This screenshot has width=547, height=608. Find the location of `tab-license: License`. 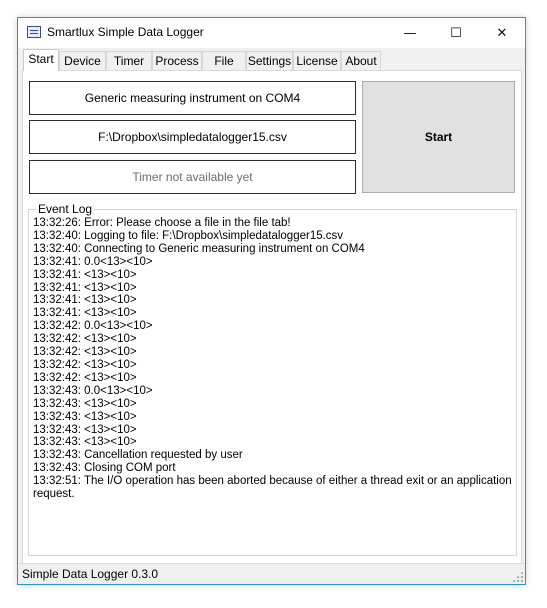

tab-license: License is located at coordinates (317, 60).